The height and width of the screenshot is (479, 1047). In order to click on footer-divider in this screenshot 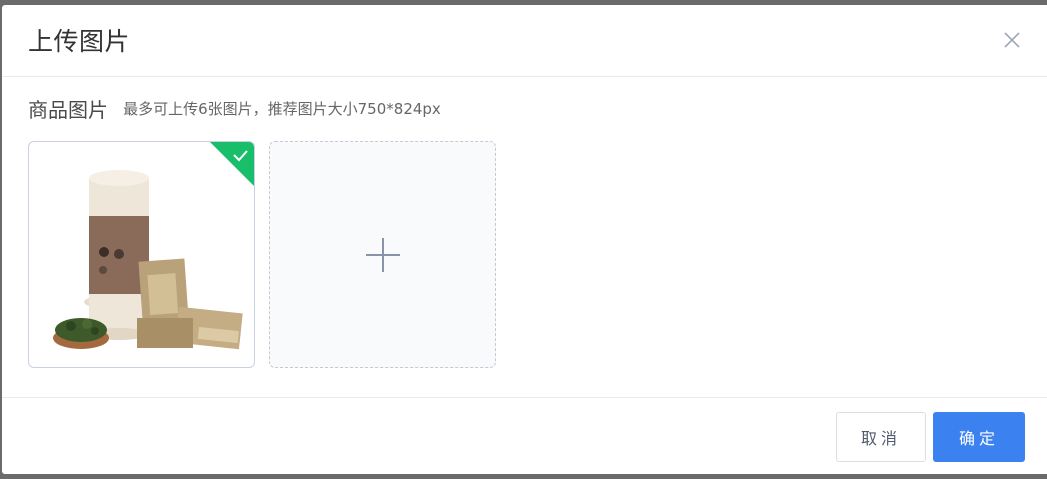, I will do `click(524, 397)`.